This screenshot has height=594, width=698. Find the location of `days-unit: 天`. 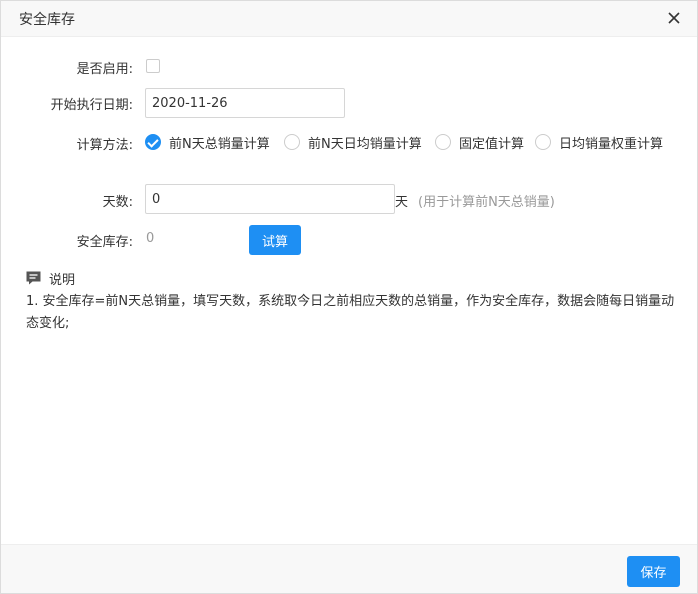

days-unit: 天 is located at coordinates (402, 202).